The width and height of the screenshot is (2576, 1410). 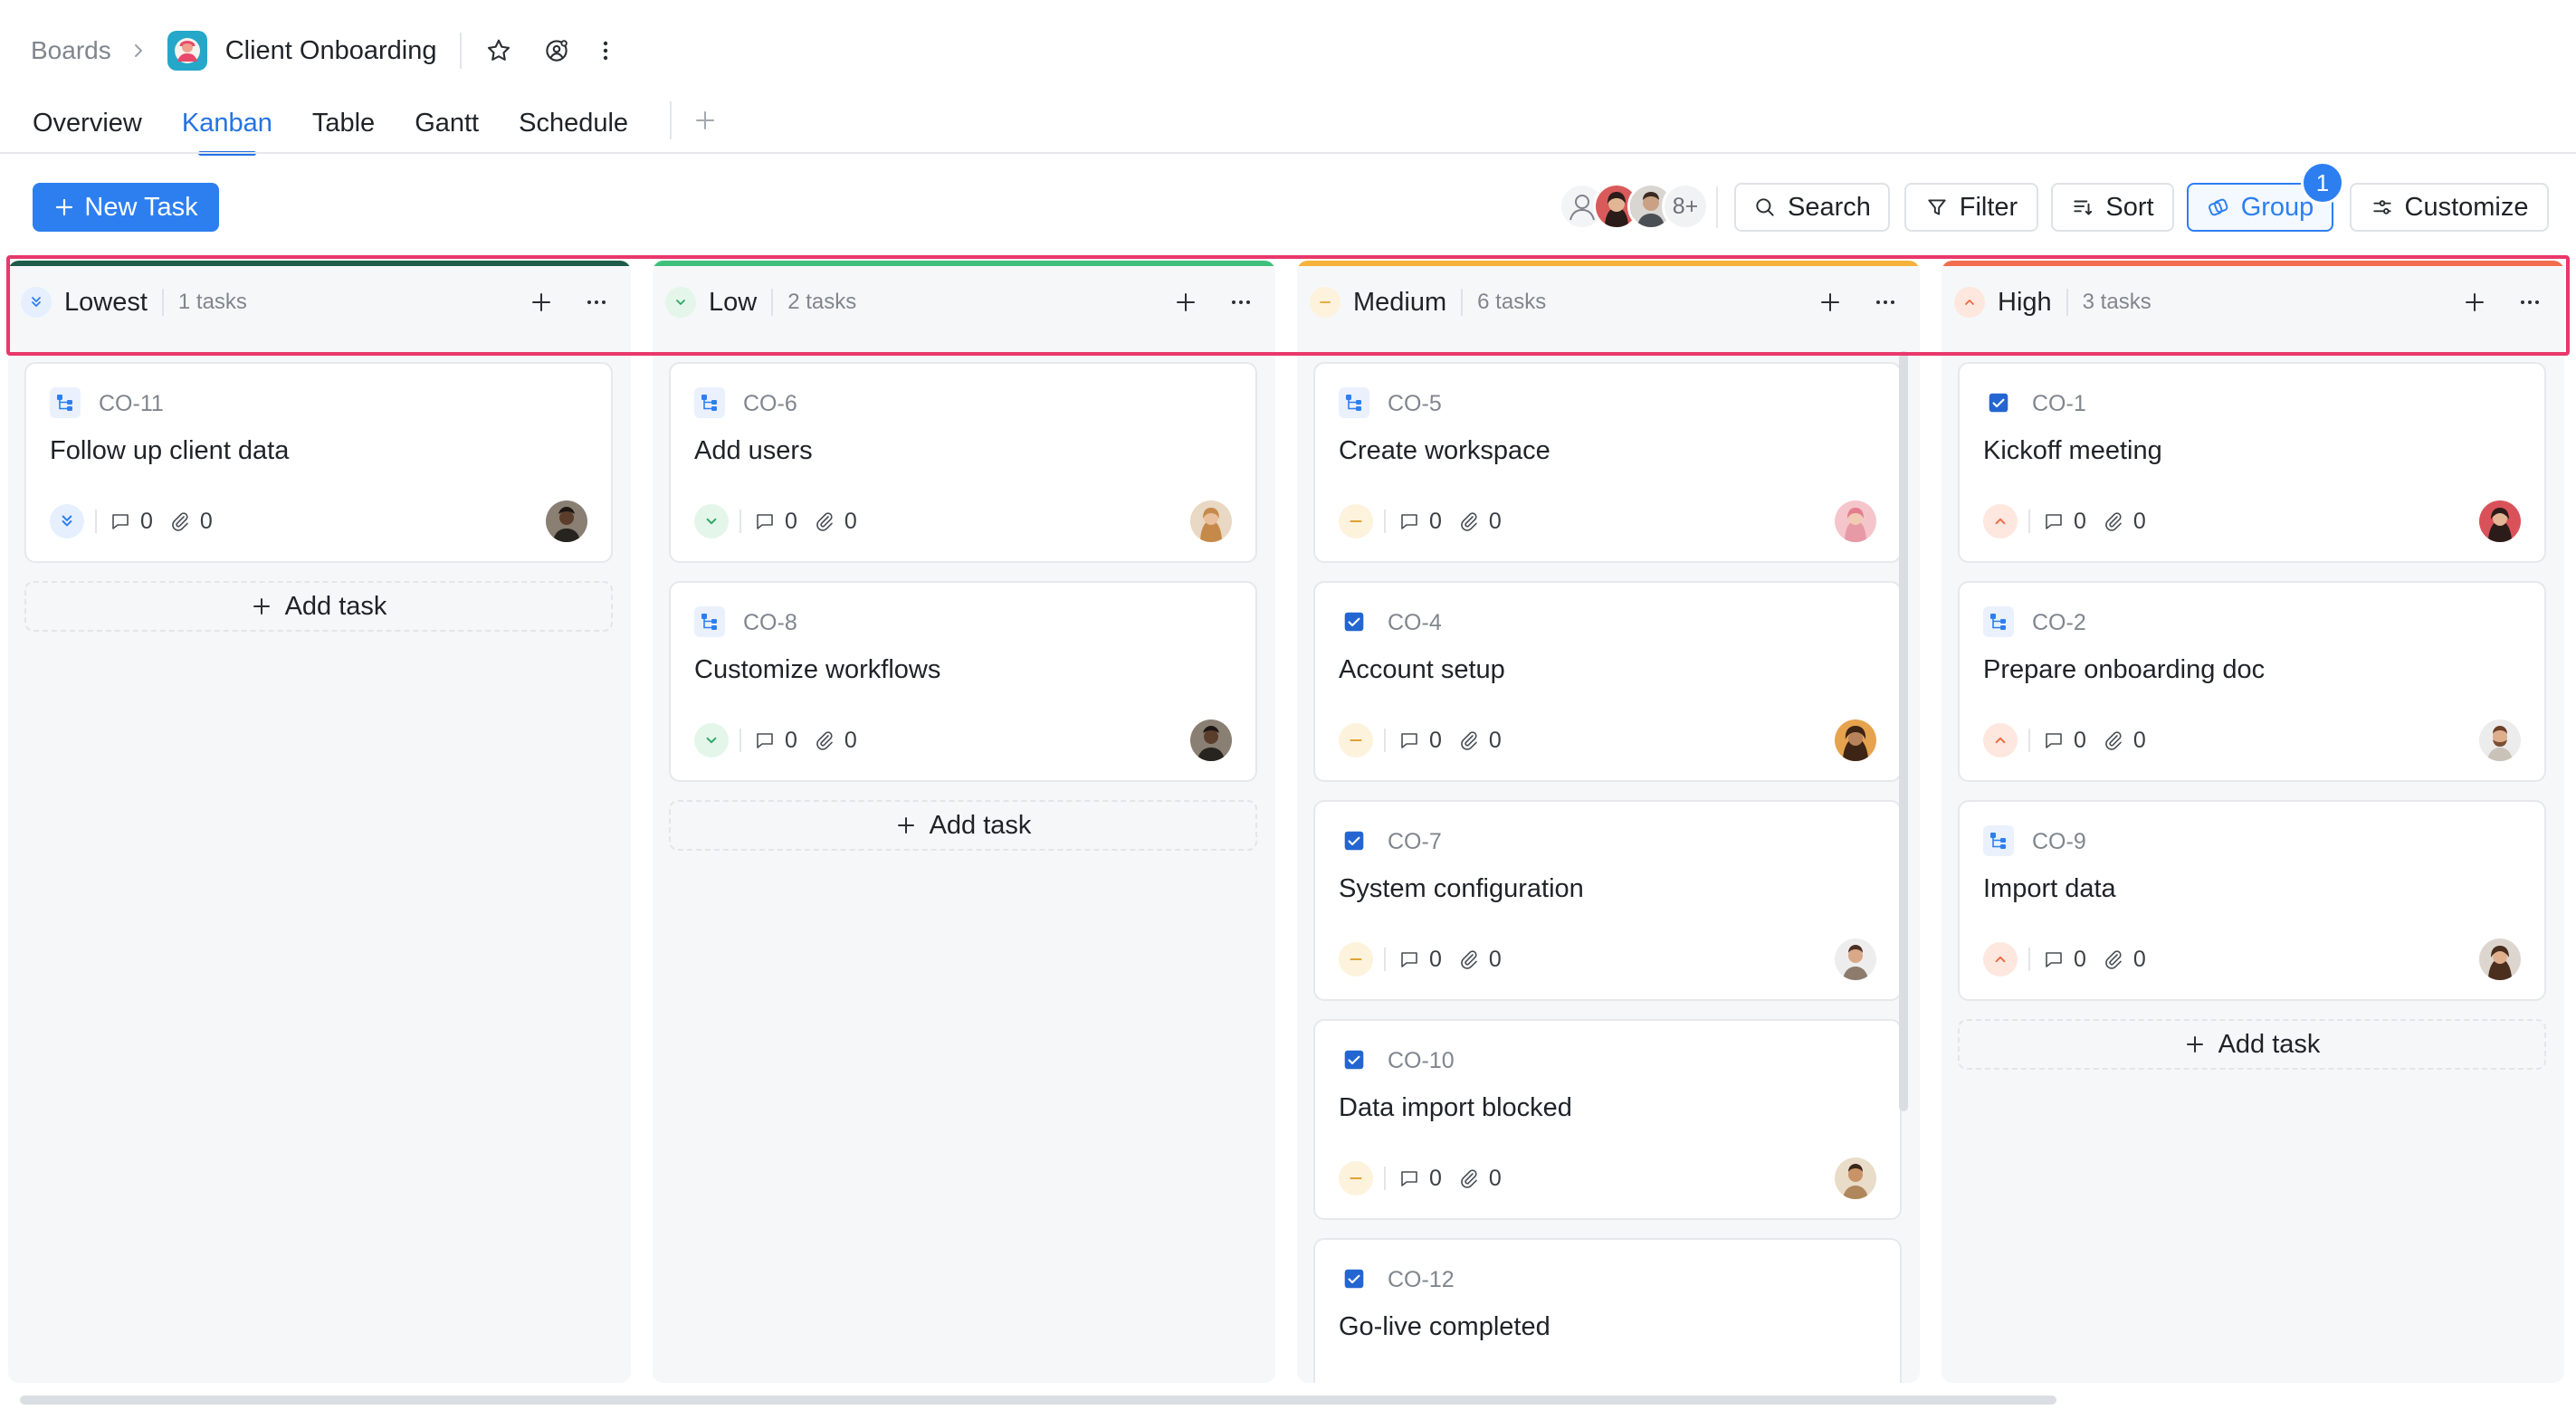 I want to click on column-scrollbar, so click(x=1904, y=731).